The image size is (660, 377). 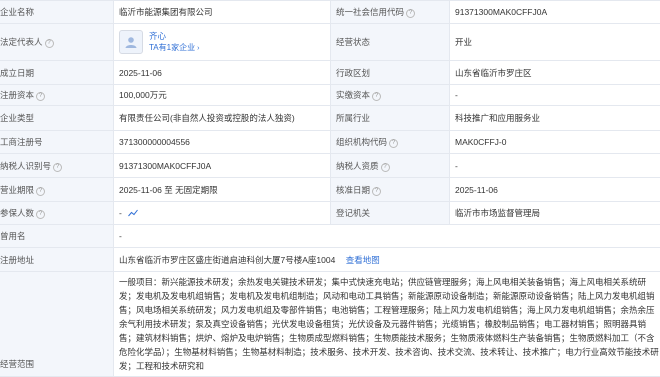 What do you see at coordinates (555, 166) in the screenshot?
I see `taxpayer-qual-value: -` at bounding box center [555, 166].